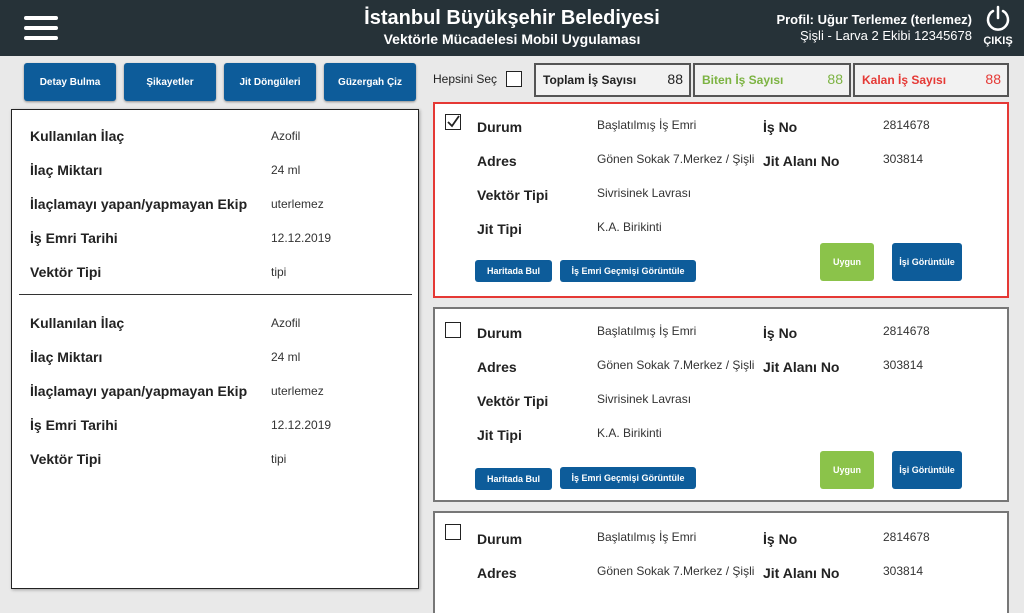 The width and height of the screenshot is (1024, 613). I want to click on jit-cycles-button: Jit Döngüleri, so click(270, 82).